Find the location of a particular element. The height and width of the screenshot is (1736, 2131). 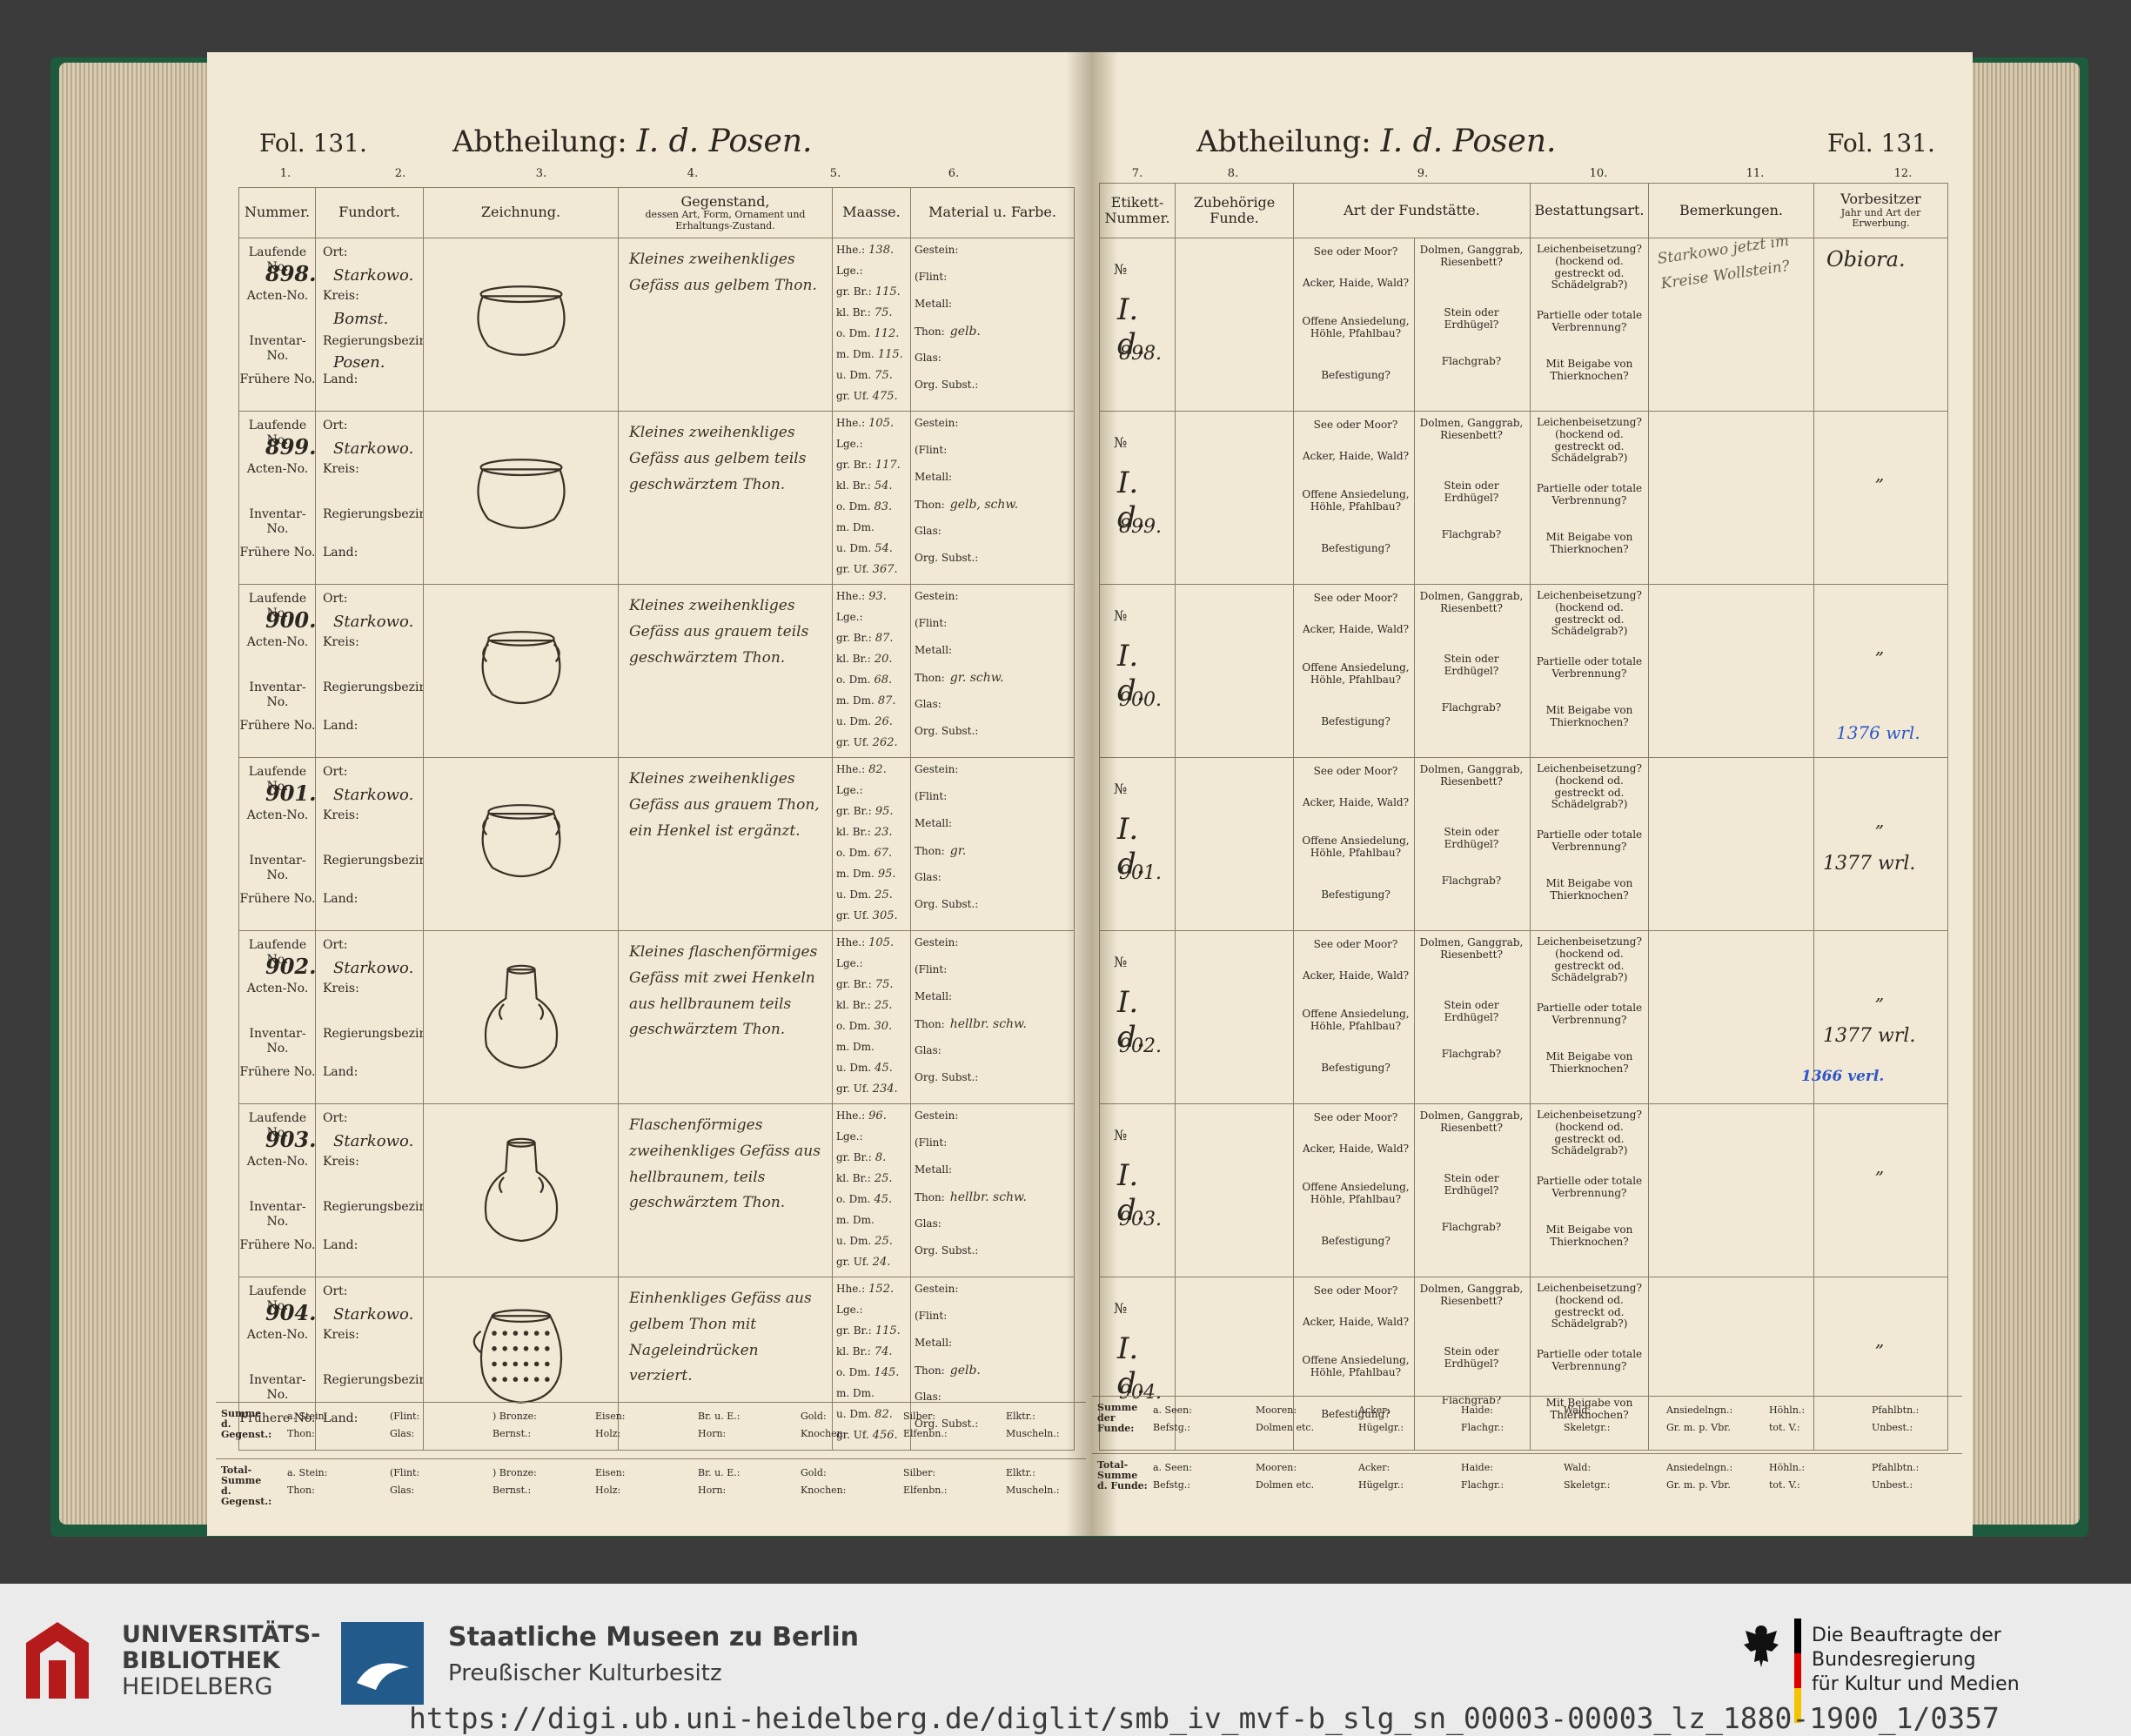

fundstaette-label: Befestigung? is located at coordinates (1356, 1068).